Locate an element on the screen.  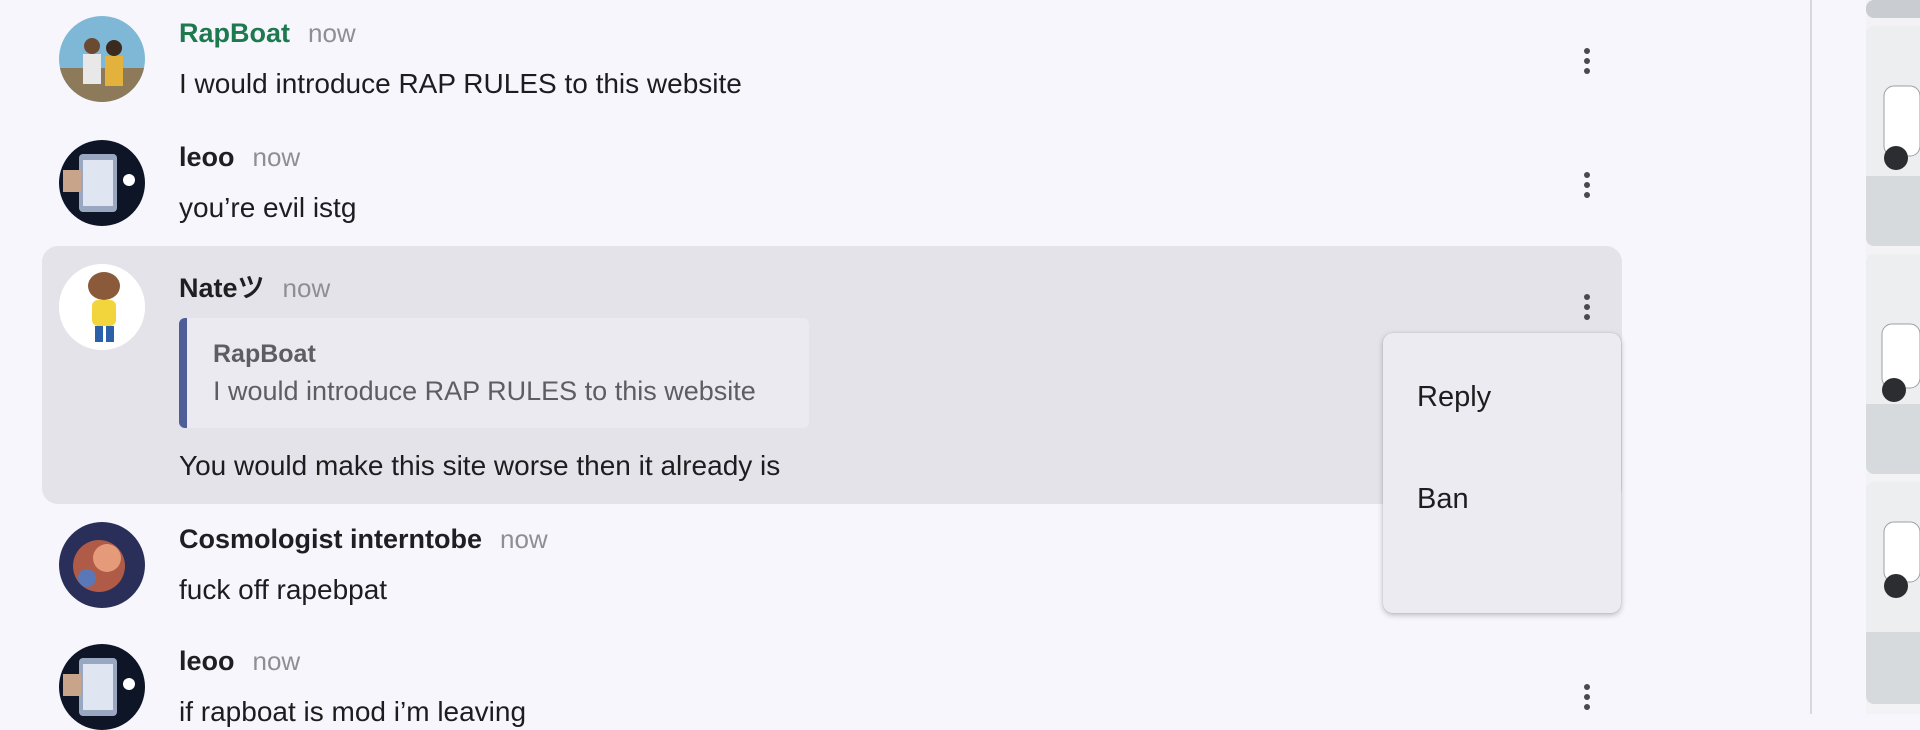
panel-divider is located at coordinates (1811, 357).